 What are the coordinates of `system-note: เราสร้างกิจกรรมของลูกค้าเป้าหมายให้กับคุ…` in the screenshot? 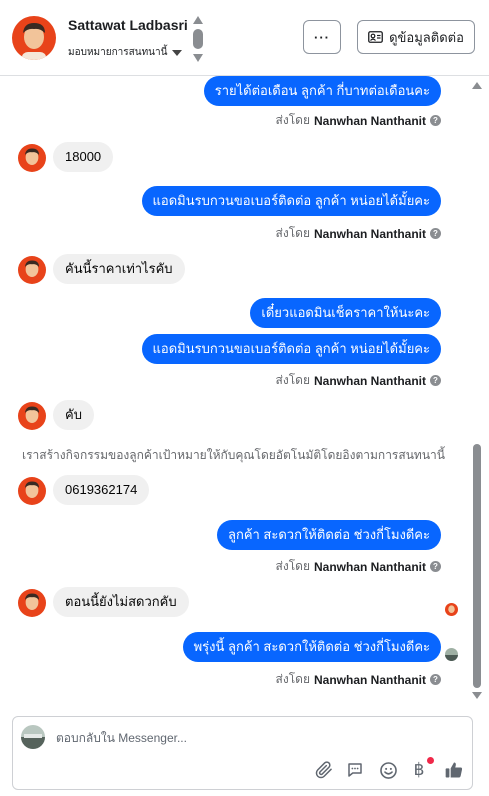 It's located at (233, 455).